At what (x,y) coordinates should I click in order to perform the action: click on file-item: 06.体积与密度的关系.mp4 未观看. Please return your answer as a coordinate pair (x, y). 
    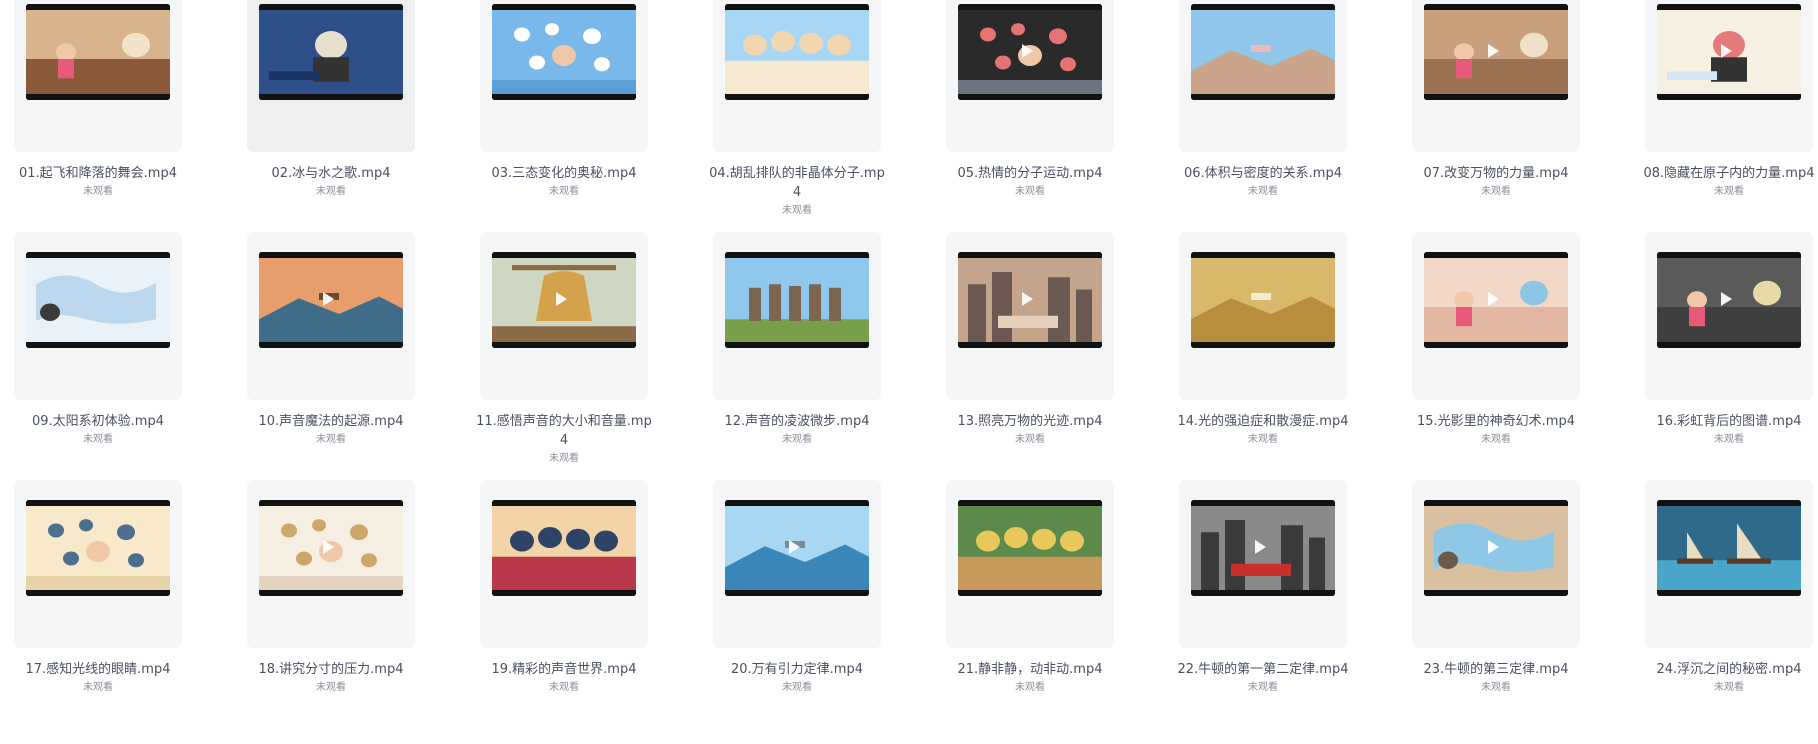
    Looking at the image, I should click on (1263, 124).